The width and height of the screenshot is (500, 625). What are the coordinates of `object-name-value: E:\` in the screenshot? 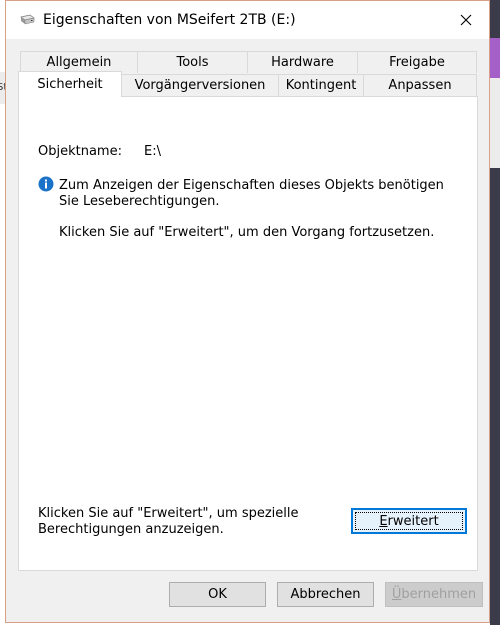 It's located at (152, 151).